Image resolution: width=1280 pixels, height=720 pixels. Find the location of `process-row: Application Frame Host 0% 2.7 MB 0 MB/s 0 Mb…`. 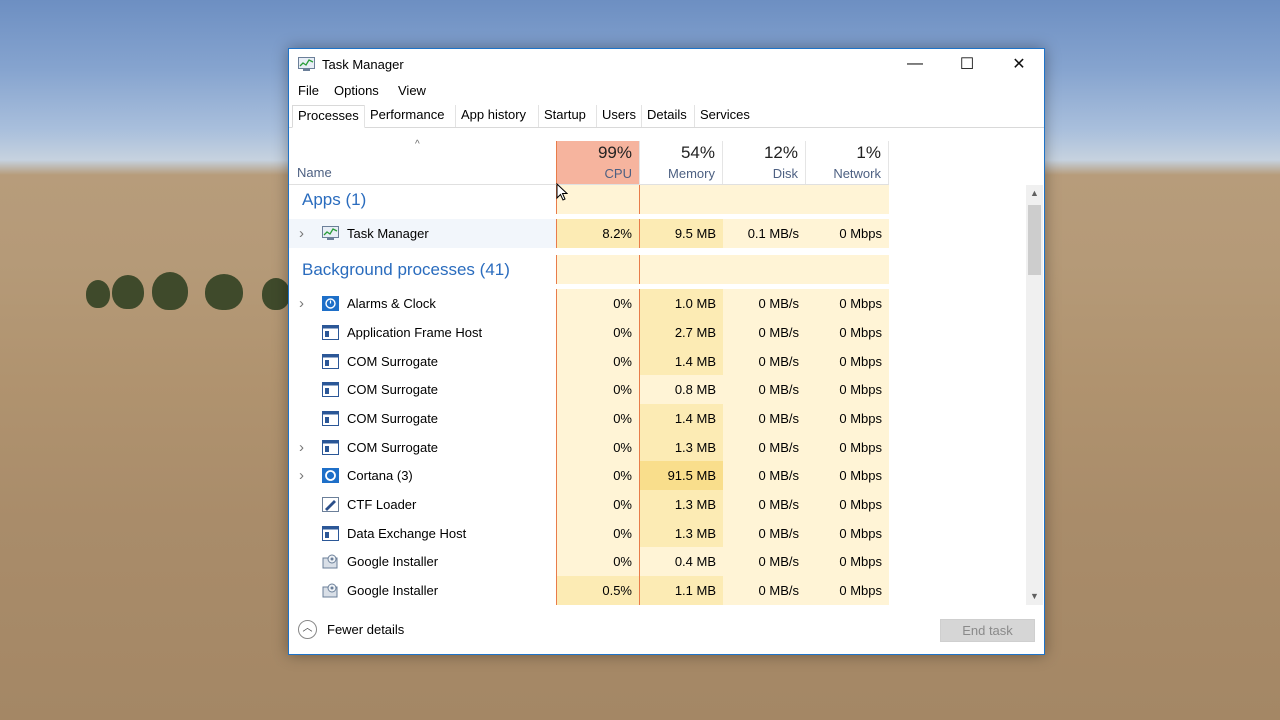

process-row: Application Frame Host 0% 2.7 MB 0 MB/s 0 Mb… is located at coordinates (589, 332).